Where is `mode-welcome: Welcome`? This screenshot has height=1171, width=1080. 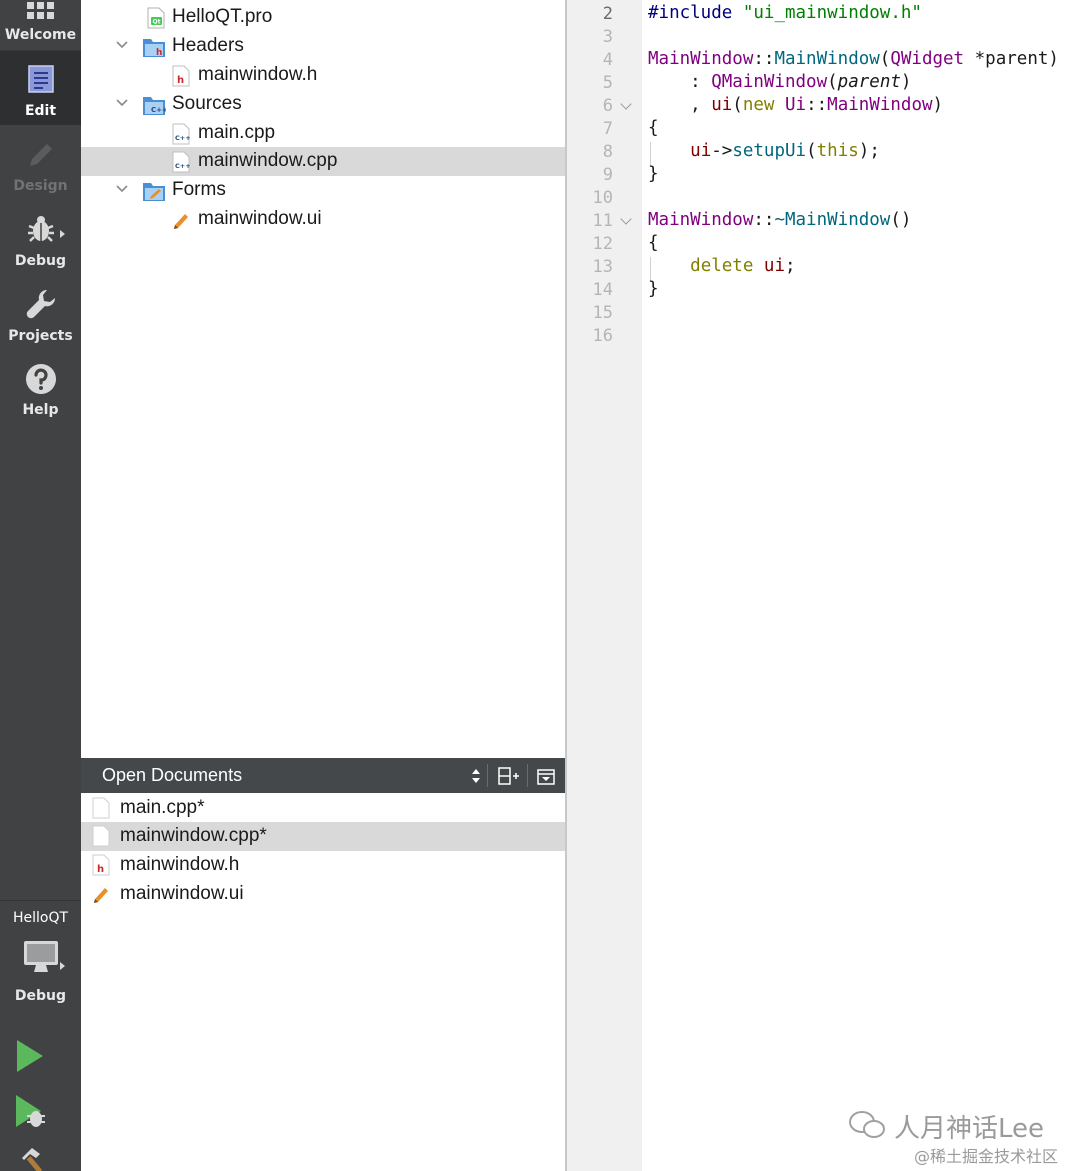
mode-welcome: Welcome is located at coordinates (40, 25).